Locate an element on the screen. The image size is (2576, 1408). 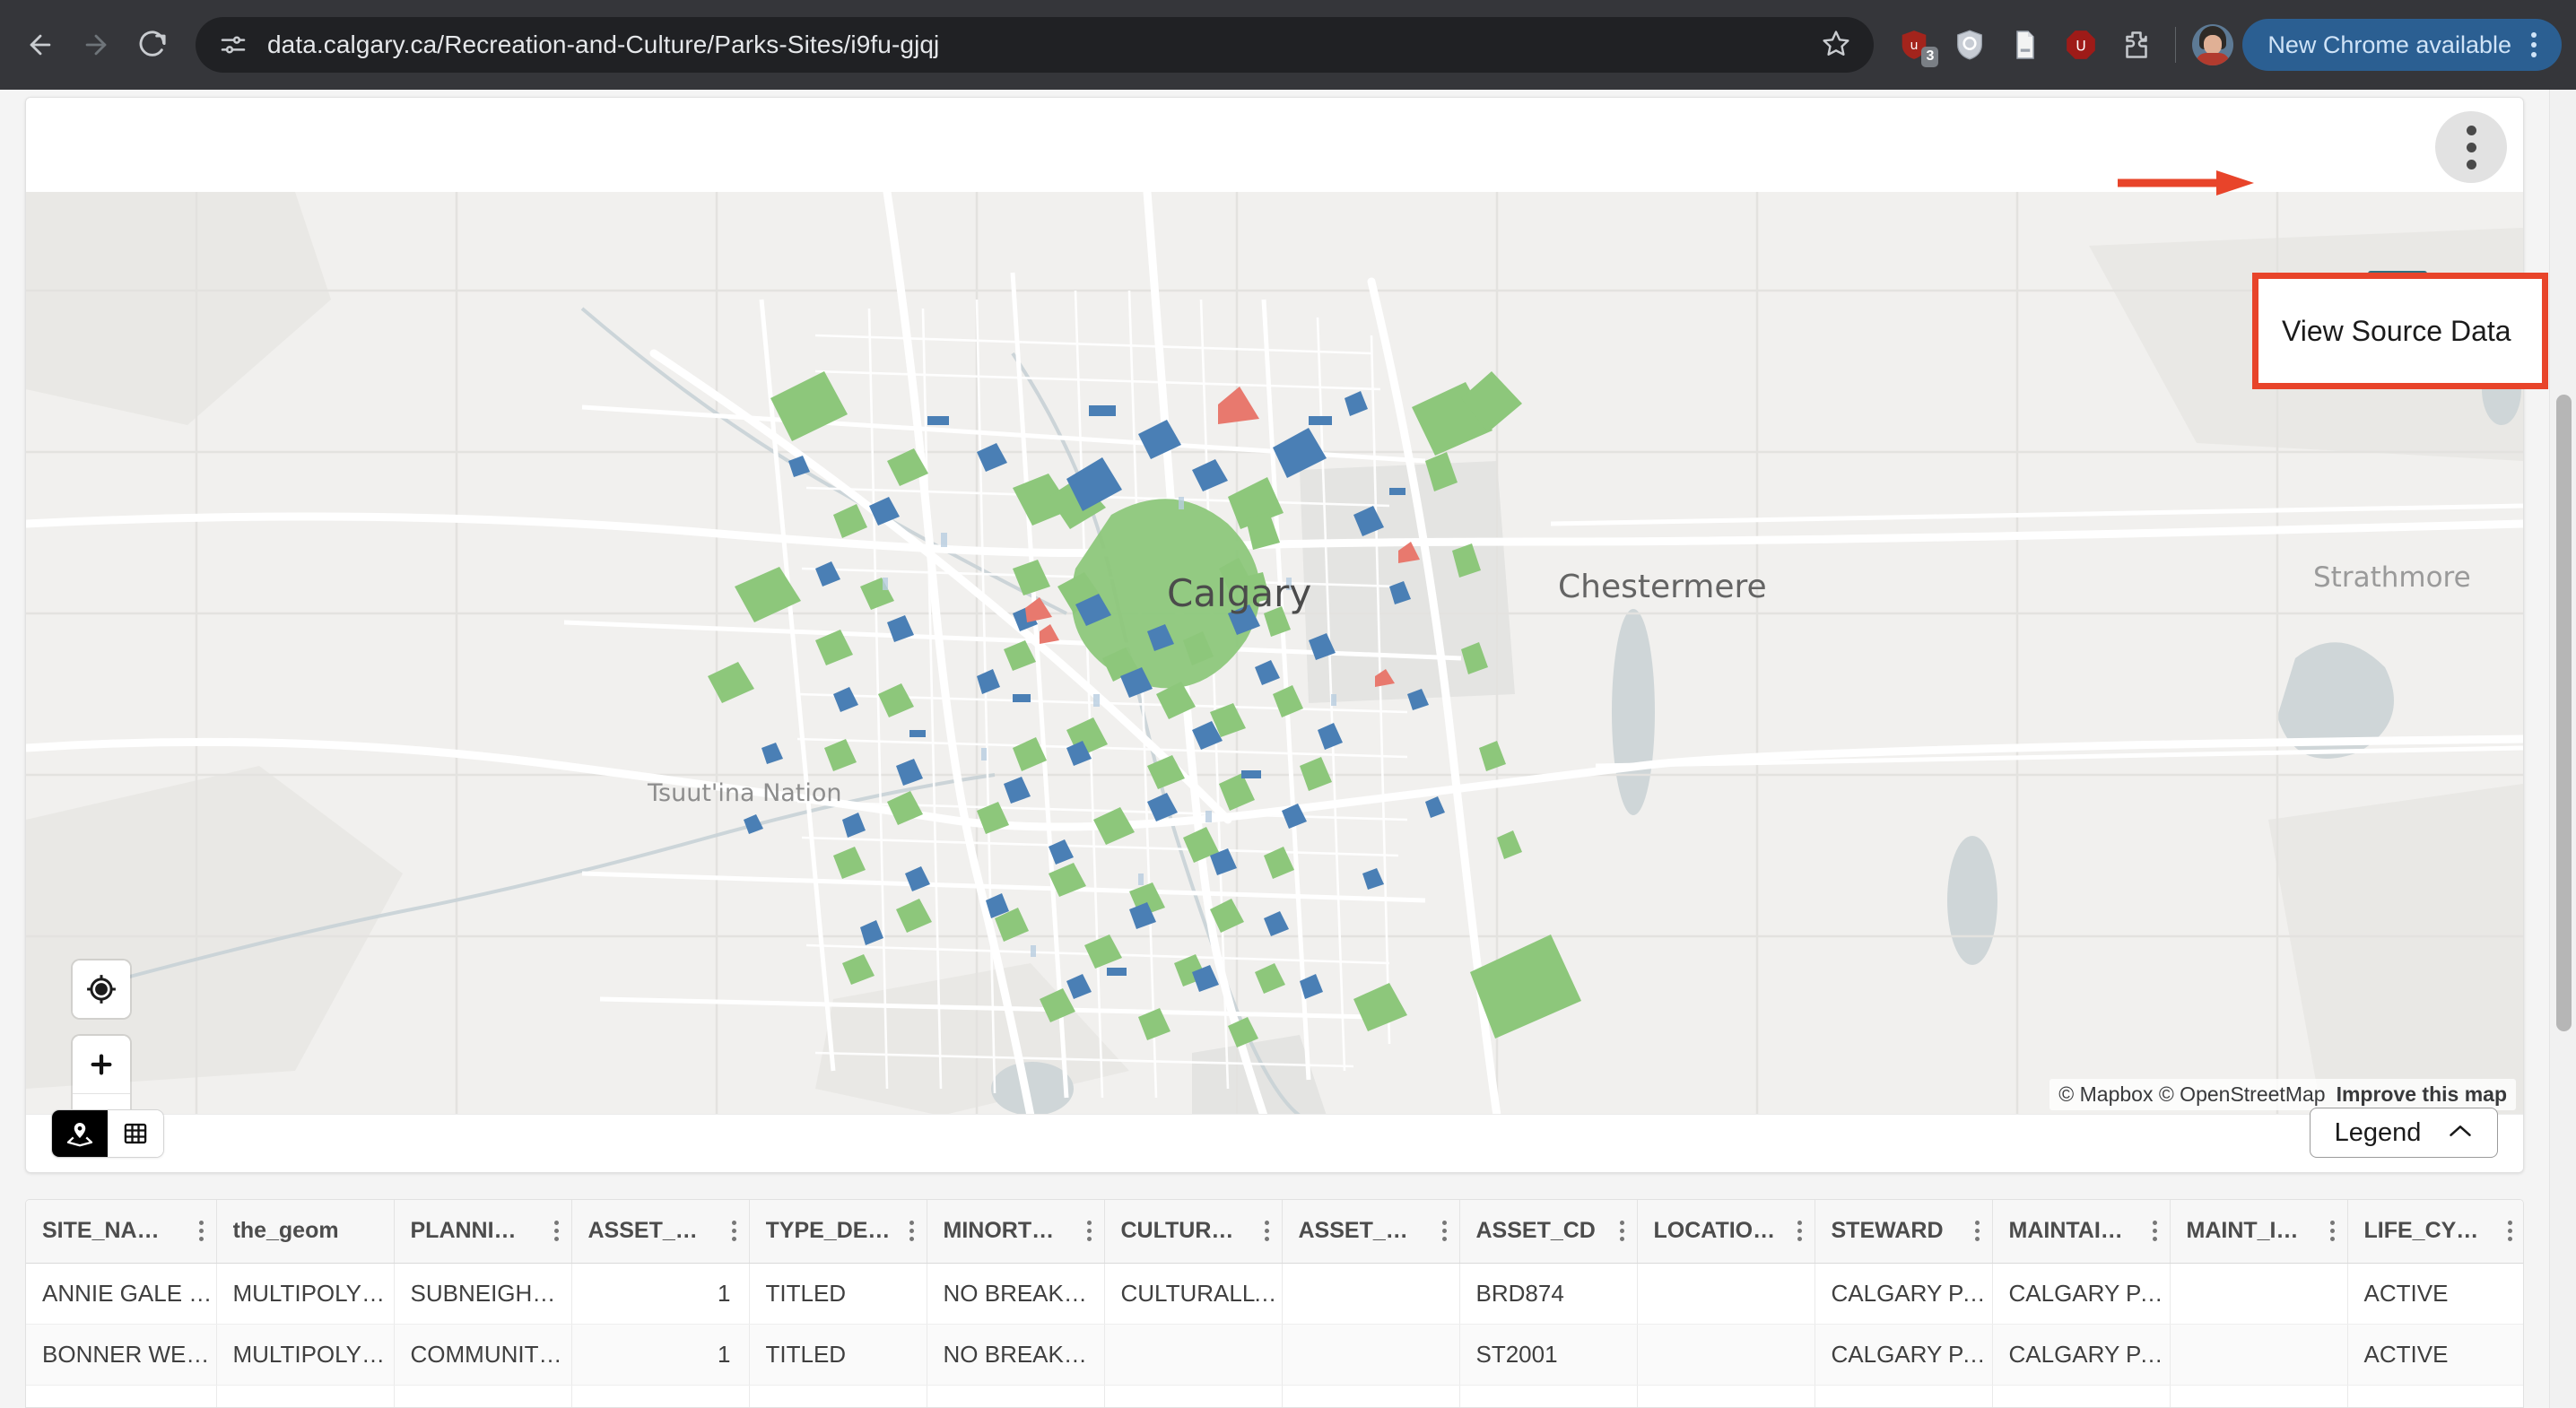
privacy-shield-extension-icon is located at coordinates (1969, 45).